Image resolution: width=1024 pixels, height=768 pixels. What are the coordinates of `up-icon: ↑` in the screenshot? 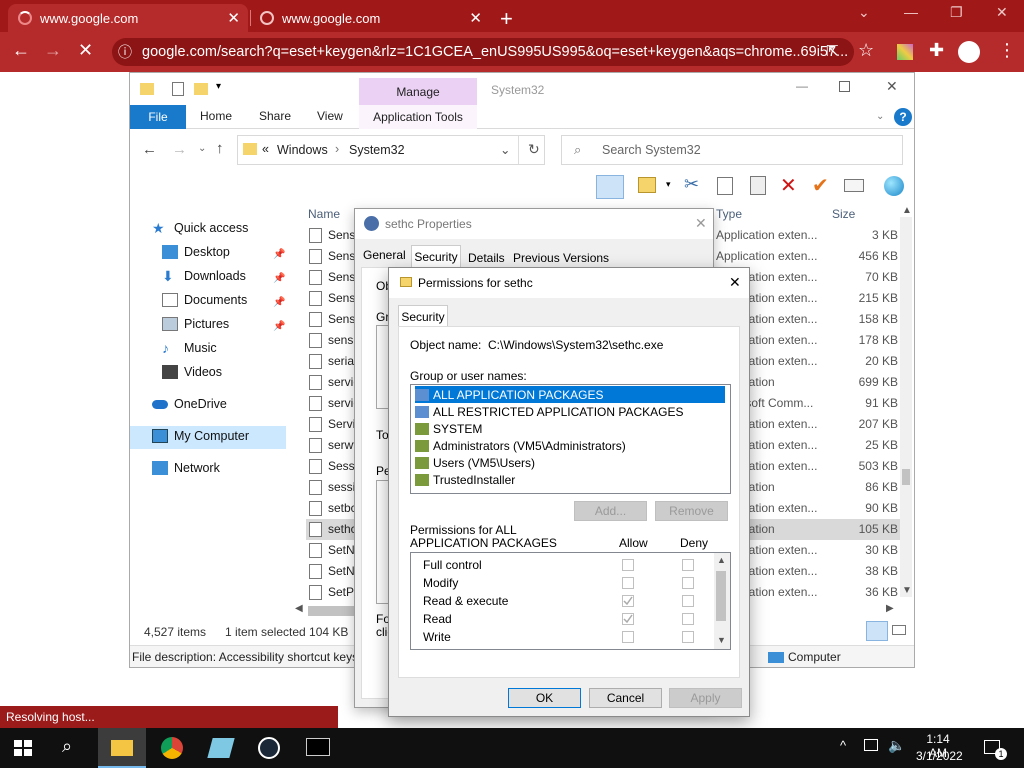 It's located at (220, 148).